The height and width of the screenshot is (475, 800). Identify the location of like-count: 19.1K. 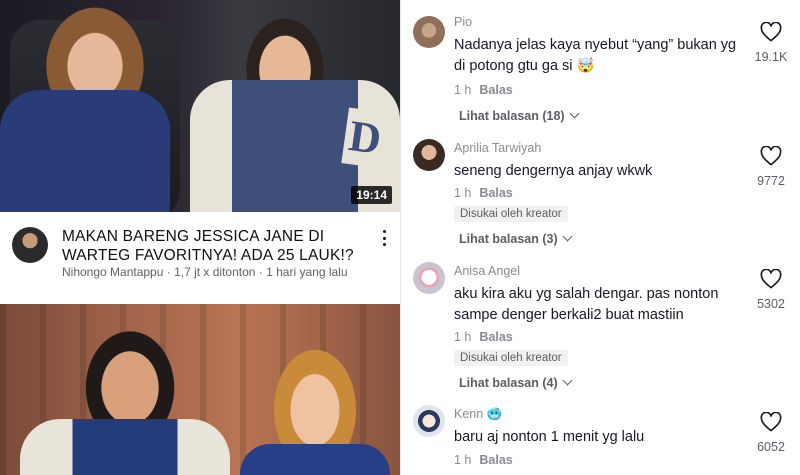
(771, 57).